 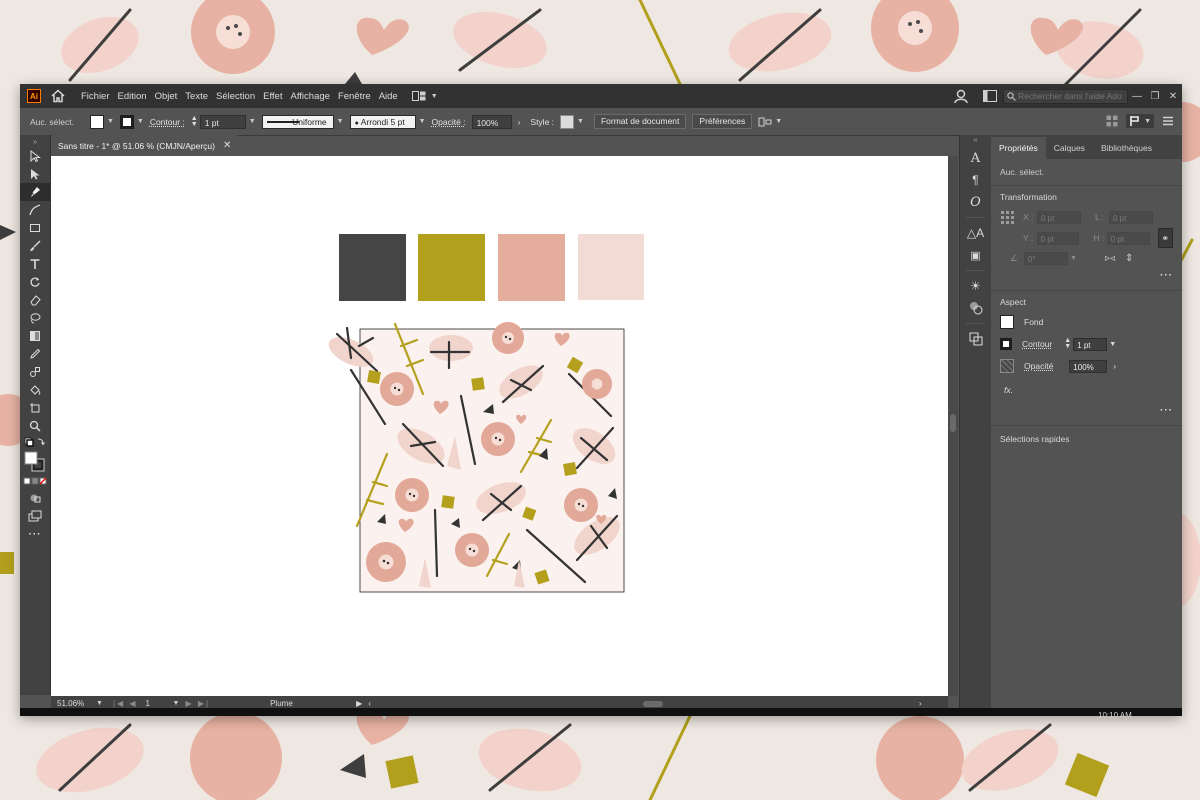 What do you see at coordinates (1110, 258) in the screenshot?
I see `flip-horizontal-icon: ▹◃` at bounding box center [1110, 258].